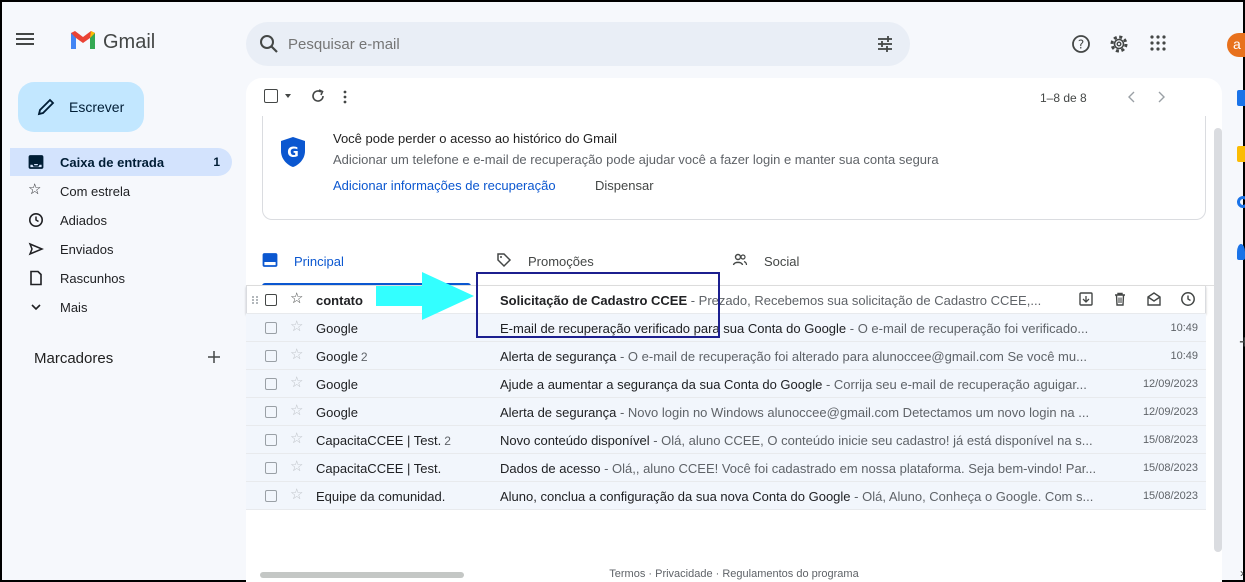  What do you see at coordinates (1242, 342) in the screenshot?
I see `add-addon-plus-icon: +` at bounding box center [1242, 342].